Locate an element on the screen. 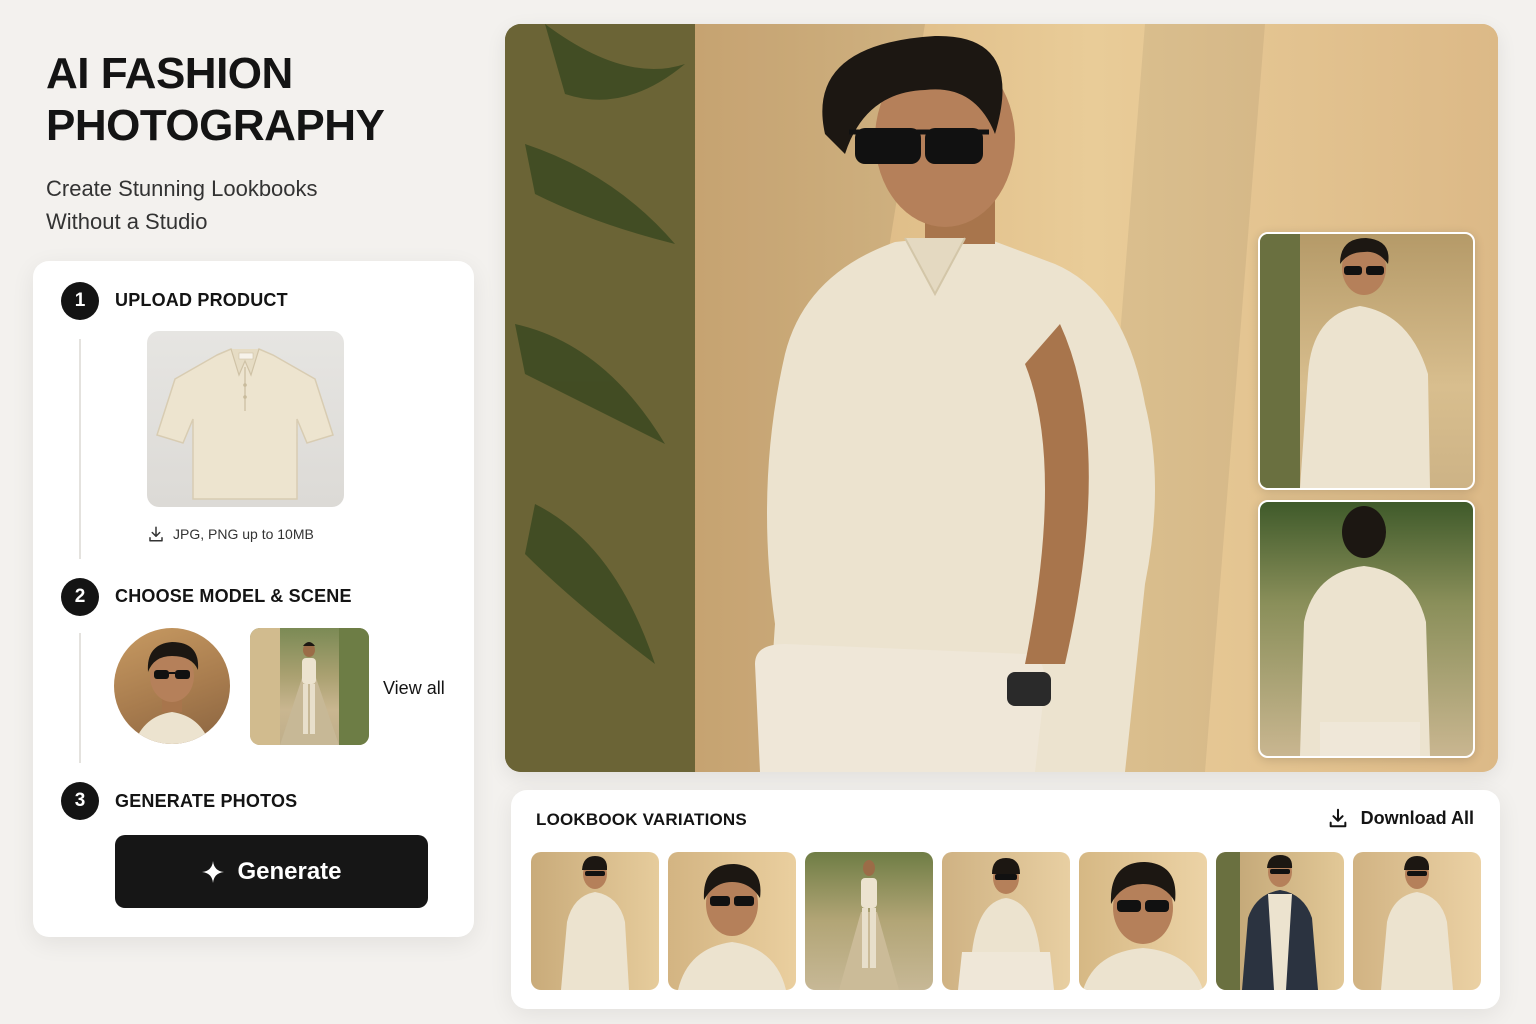 This screenshot has width=1536, height=1024. lookbook-thumbnail-strip is located at coordinates (1006, 921).